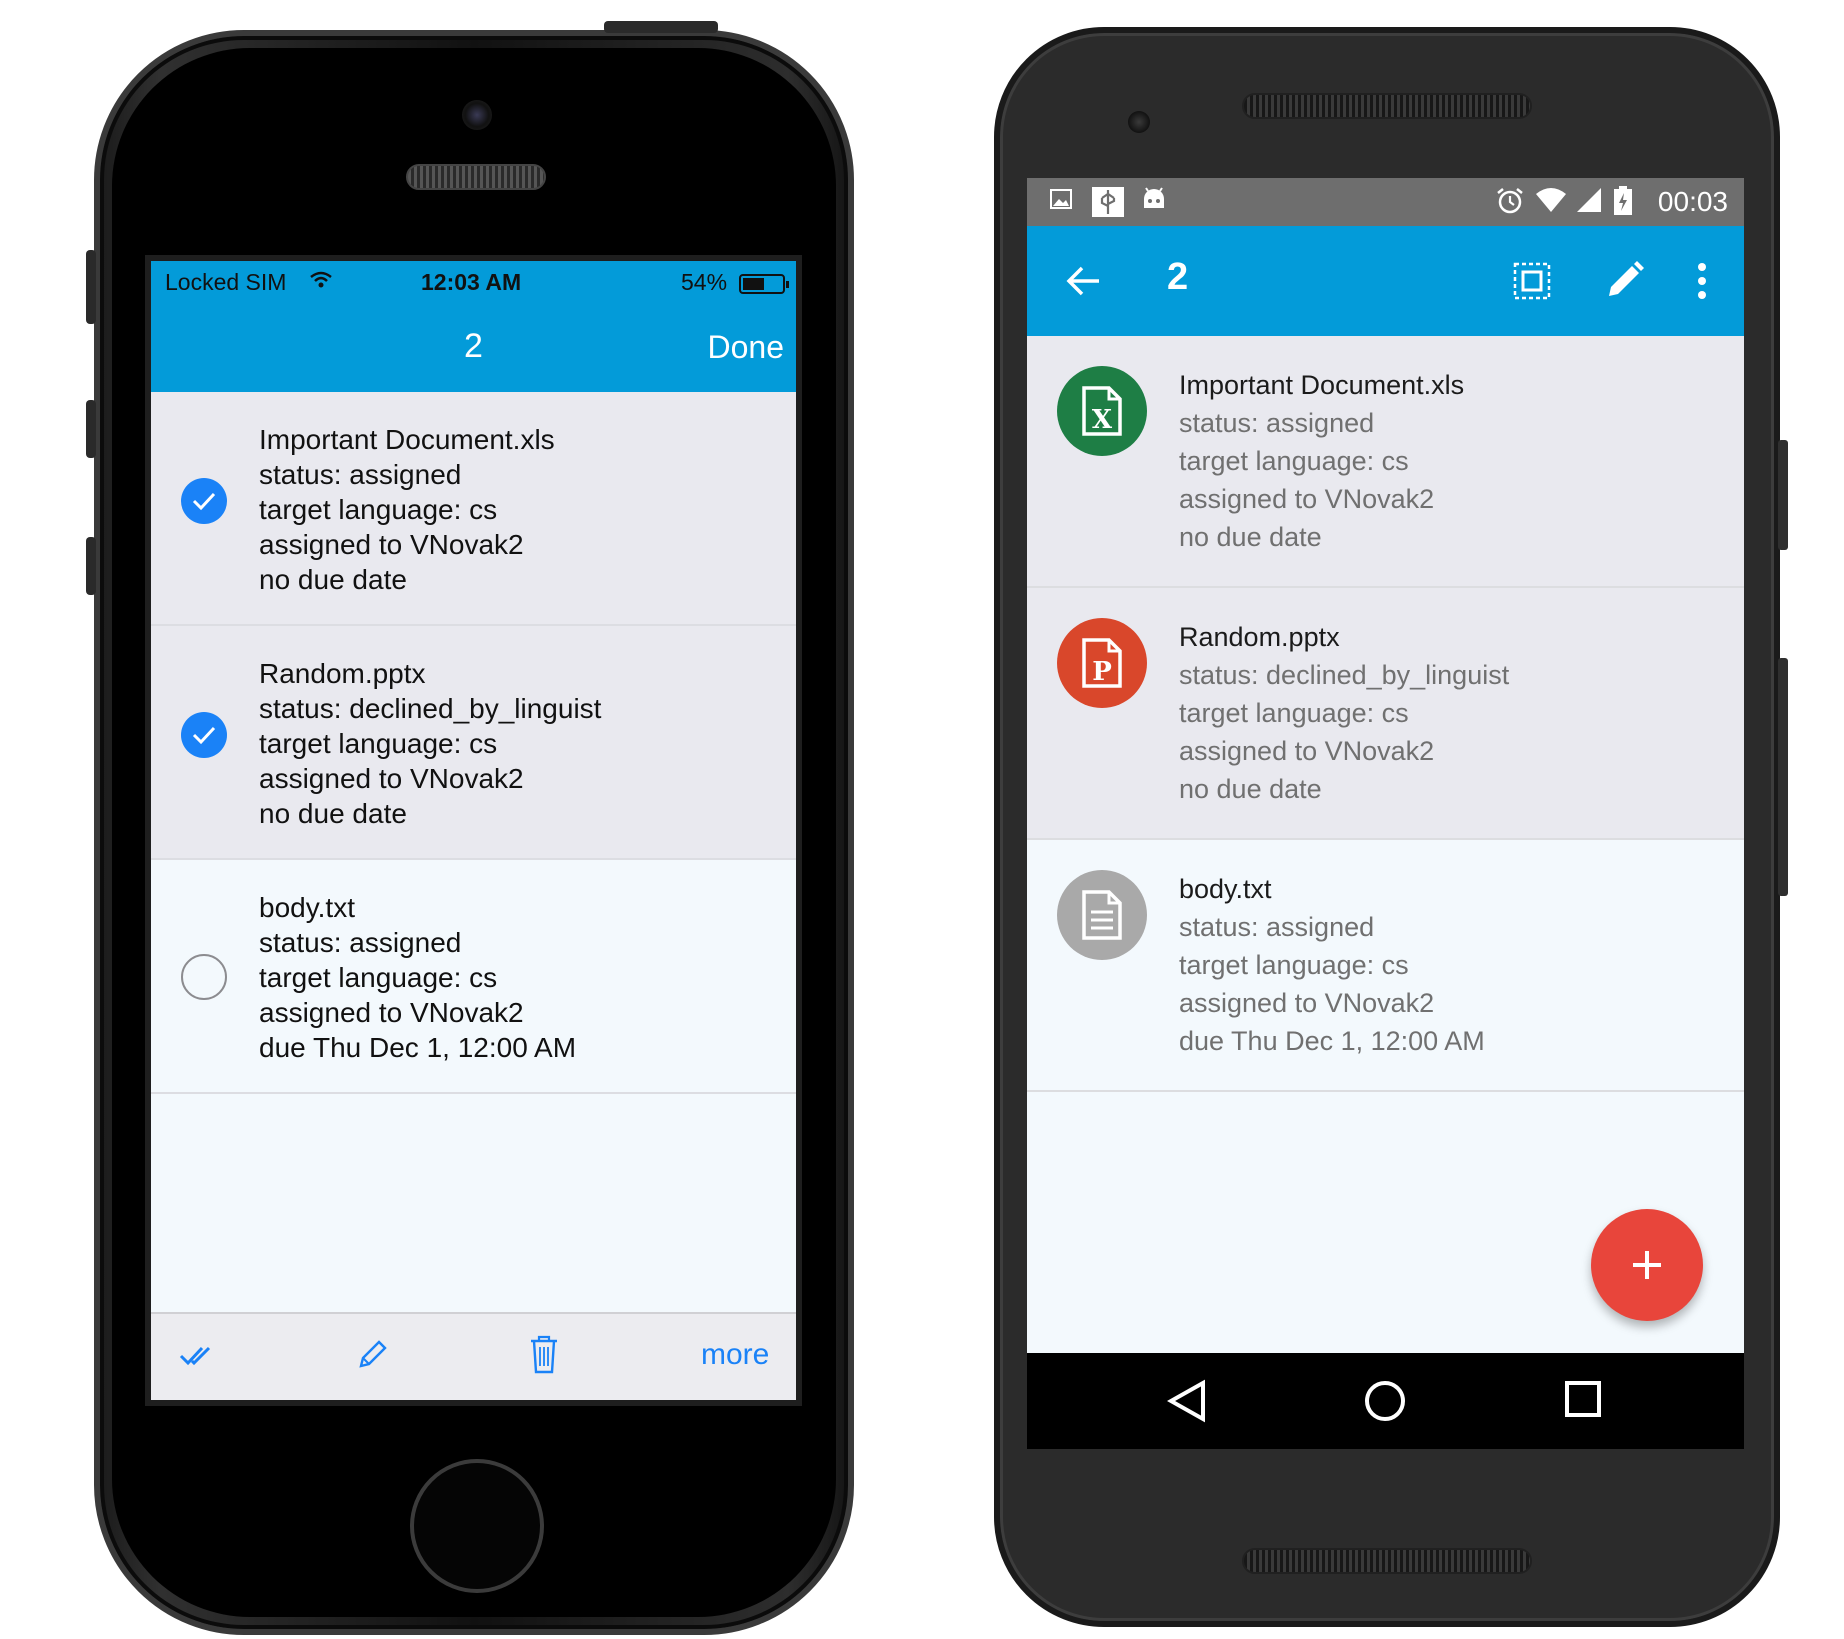 This screenshot has width=1844, height=1639. Describe the element at coordinates (91, 566) in the screenshot. I see `volume-down-button` at that location.